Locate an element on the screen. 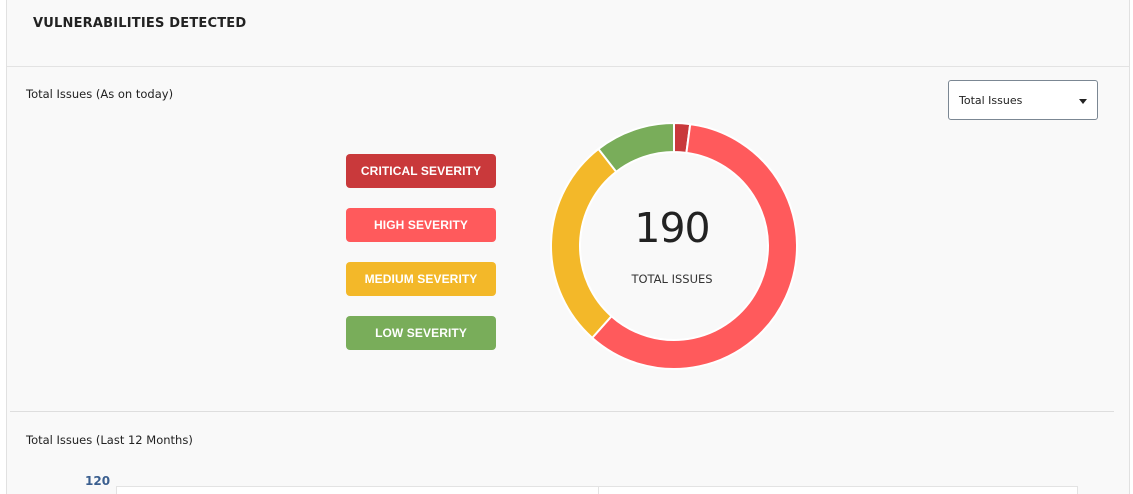  monthly-trend-chart is located at coordinates (597, 490).